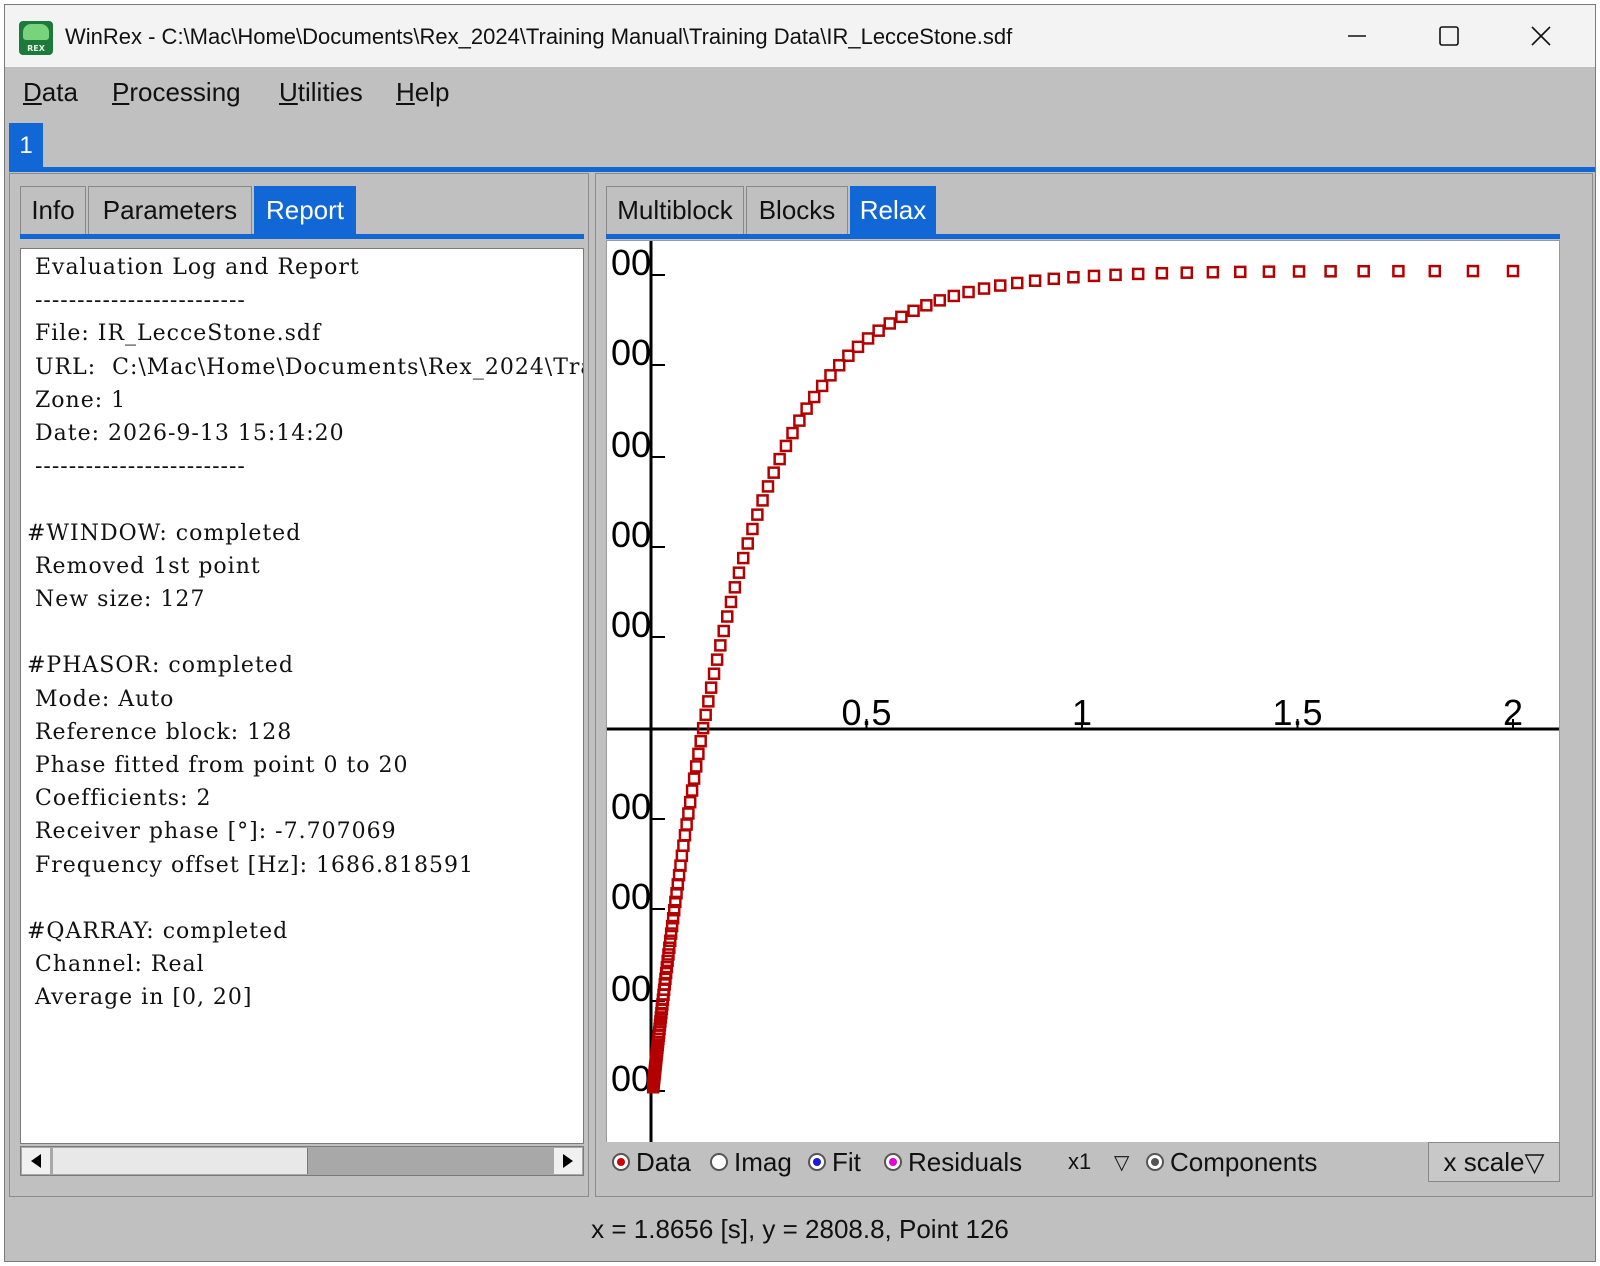 The image size is (1600, 1266). I want to click on report-line: Receiver phase [°]: -7.707069, so click(212, 832).